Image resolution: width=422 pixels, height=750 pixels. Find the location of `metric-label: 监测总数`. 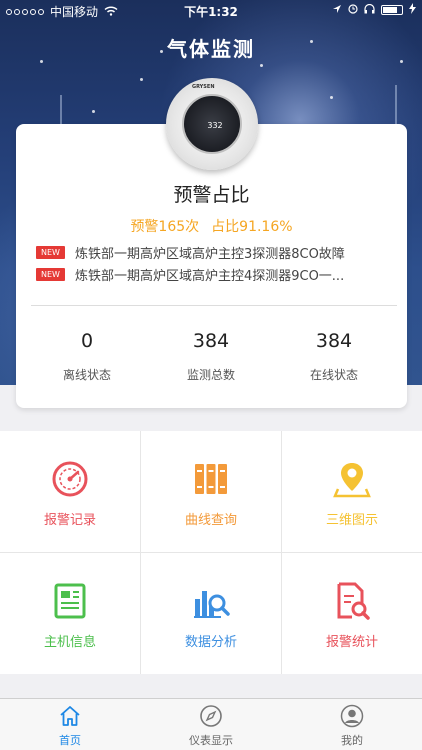

metric-label: 监测总数 is located at coordinates (210, 375).